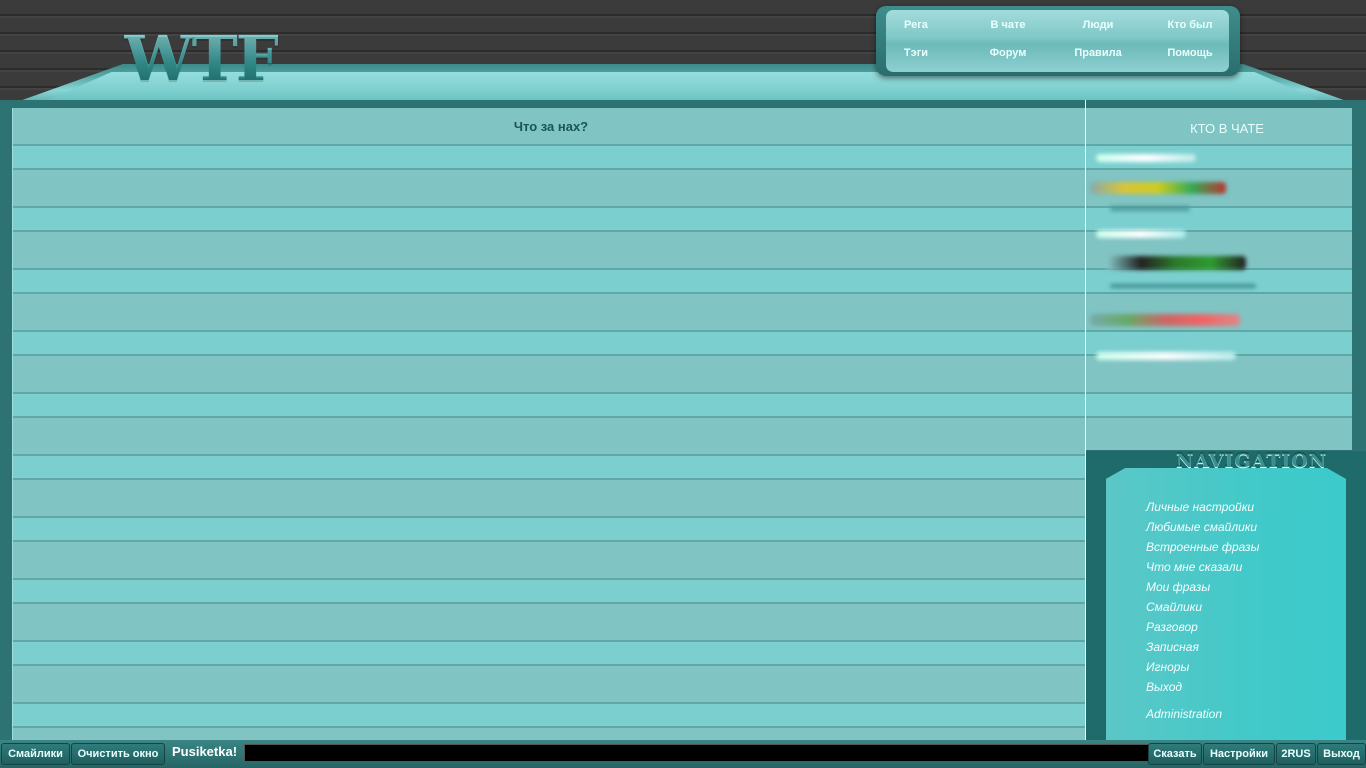  I want to click on nav-item-administration: Administration, so click(1184, 714).